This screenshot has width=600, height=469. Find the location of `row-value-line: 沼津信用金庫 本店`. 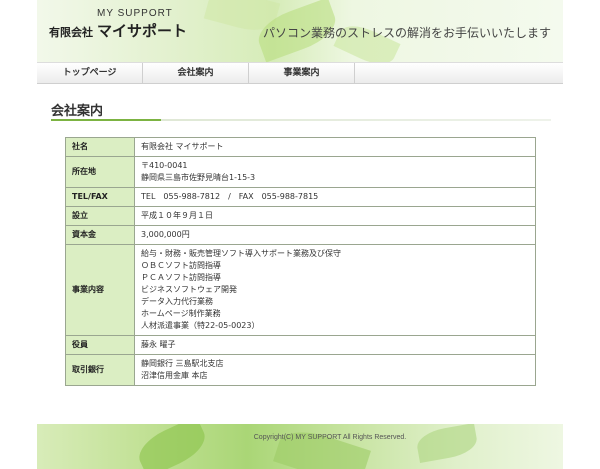

row-value-line: 沼津信用金庫 本店 is located at coordinates (174, 375).